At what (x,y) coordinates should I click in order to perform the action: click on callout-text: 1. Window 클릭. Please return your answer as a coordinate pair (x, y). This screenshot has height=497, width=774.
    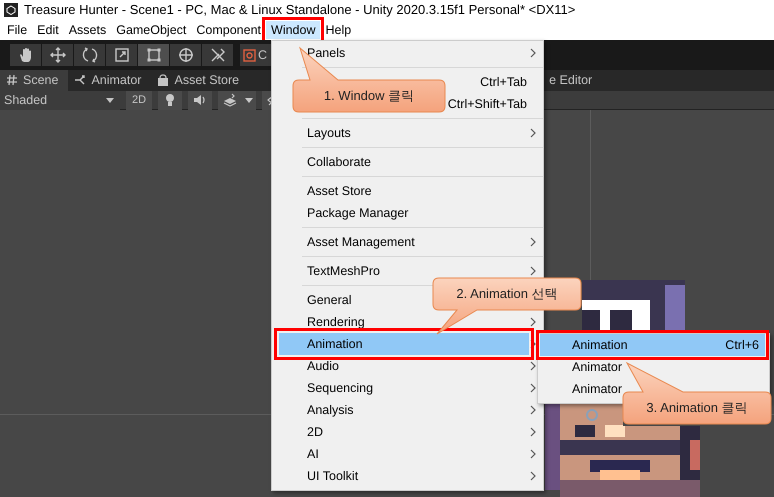
    Looking at the image, I should click on (369, 96).